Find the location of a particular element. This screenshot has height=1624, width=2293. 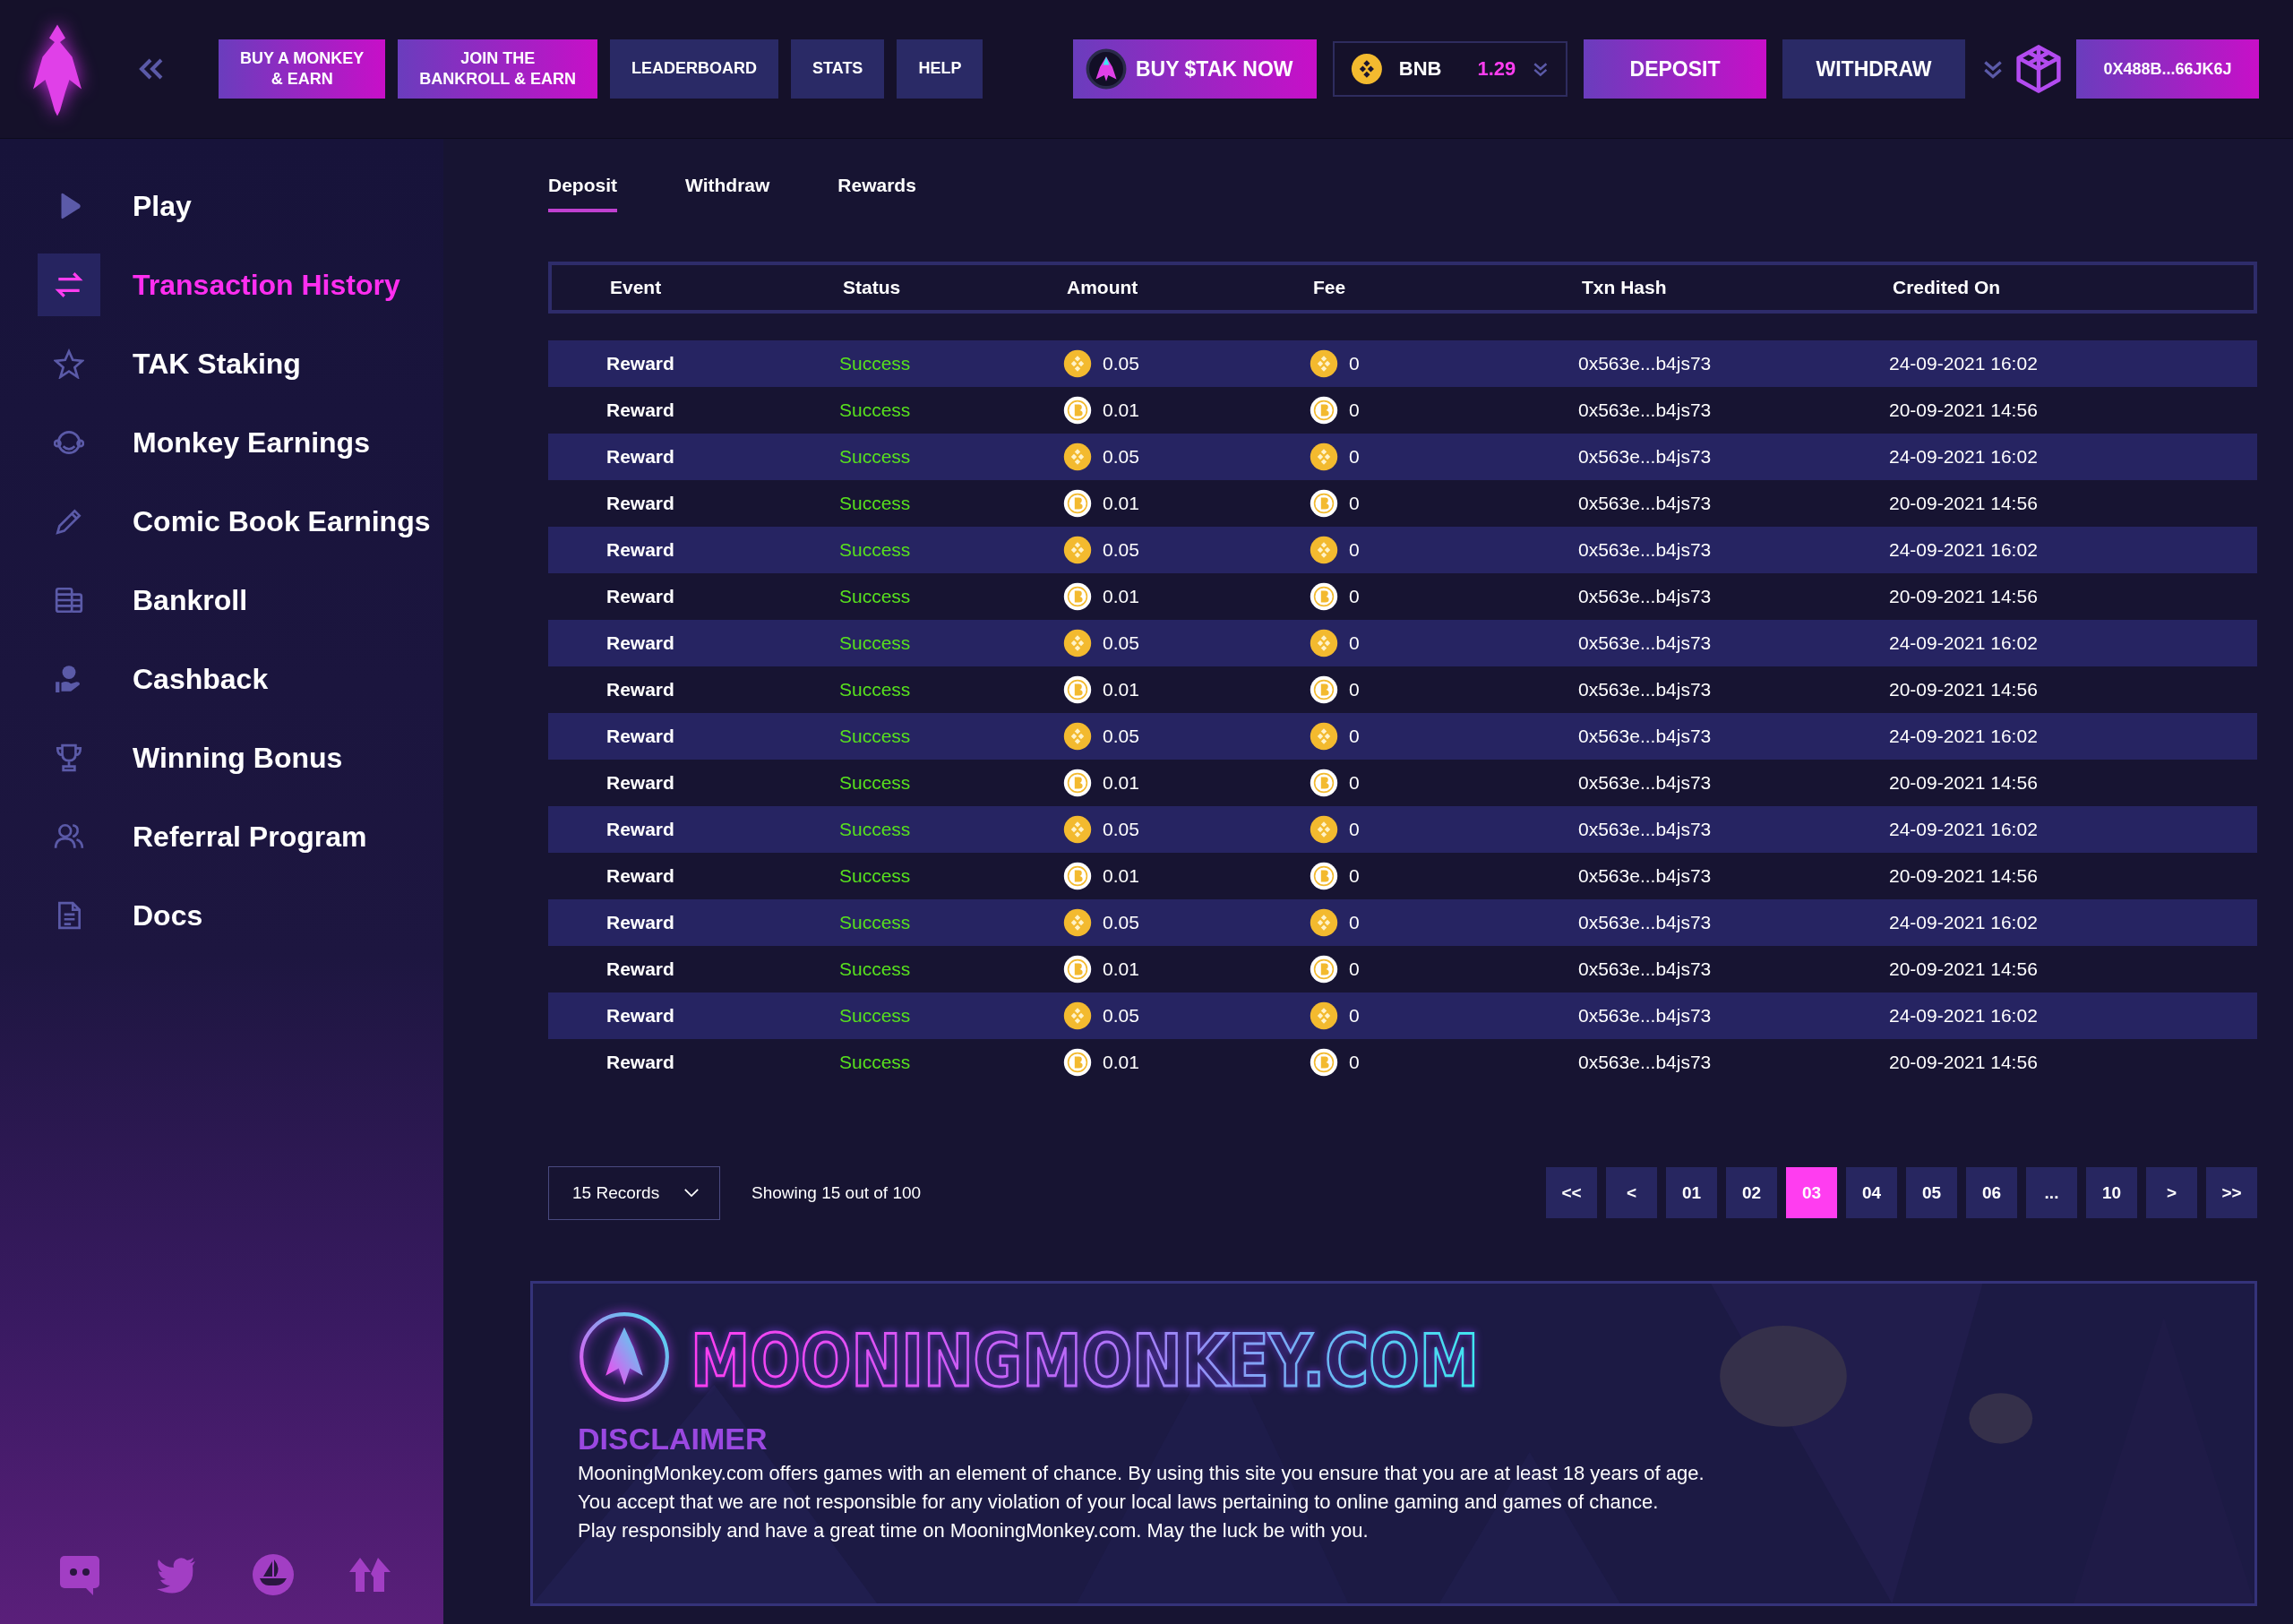

disclaimer-text: Play responsibly and have a great time on MooningMonkey.com. May the luck be with you. is located at coordinates (973, 1530).